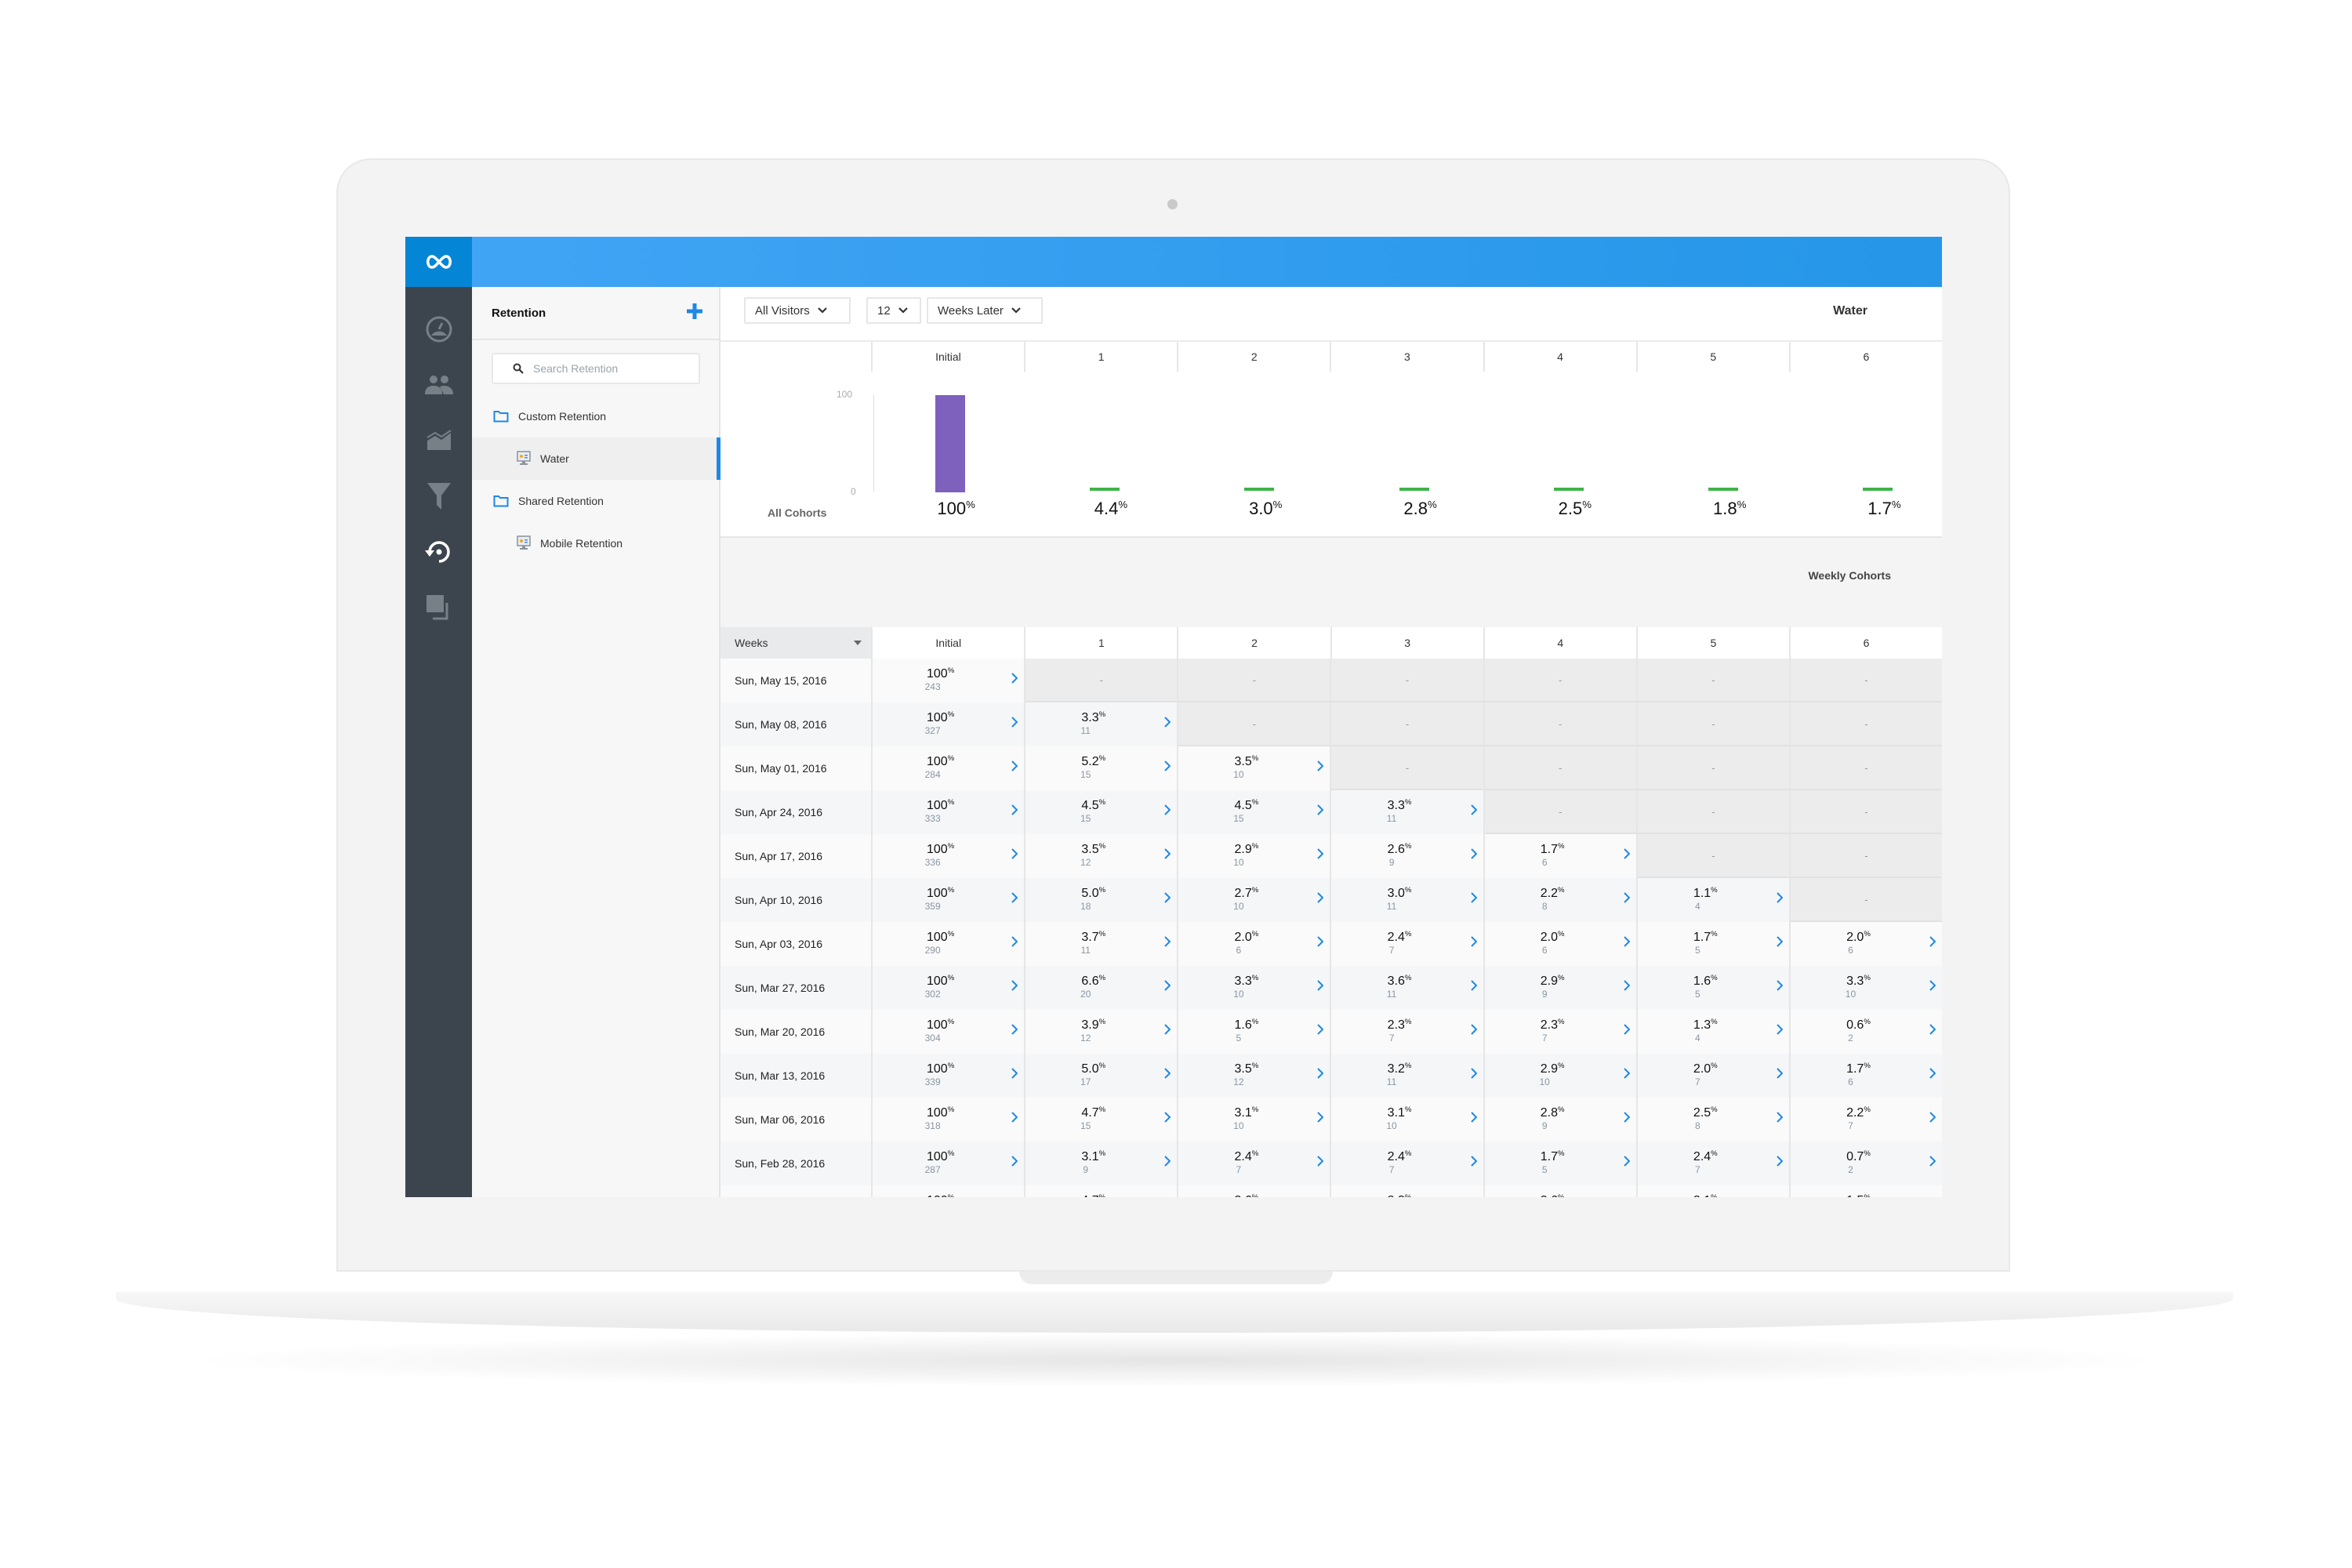 The image size is (2352, 1568). What do you see at coordinates (948, 900) in the screenshot?
I see `cohort-cell: 100% 359` at bounding box center [948, 900].